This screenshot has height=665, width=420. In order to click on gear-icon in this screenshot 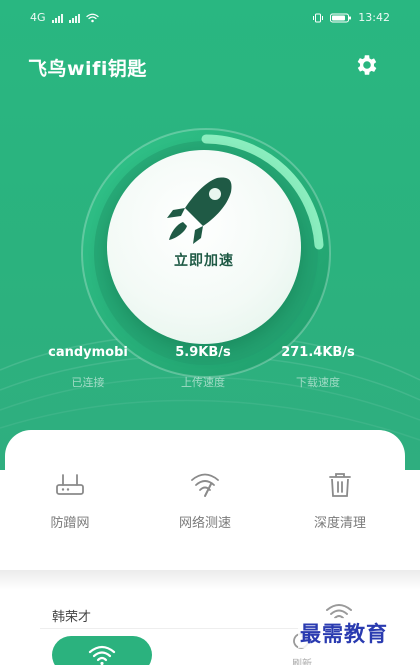, I will do `click(367, 65)`.